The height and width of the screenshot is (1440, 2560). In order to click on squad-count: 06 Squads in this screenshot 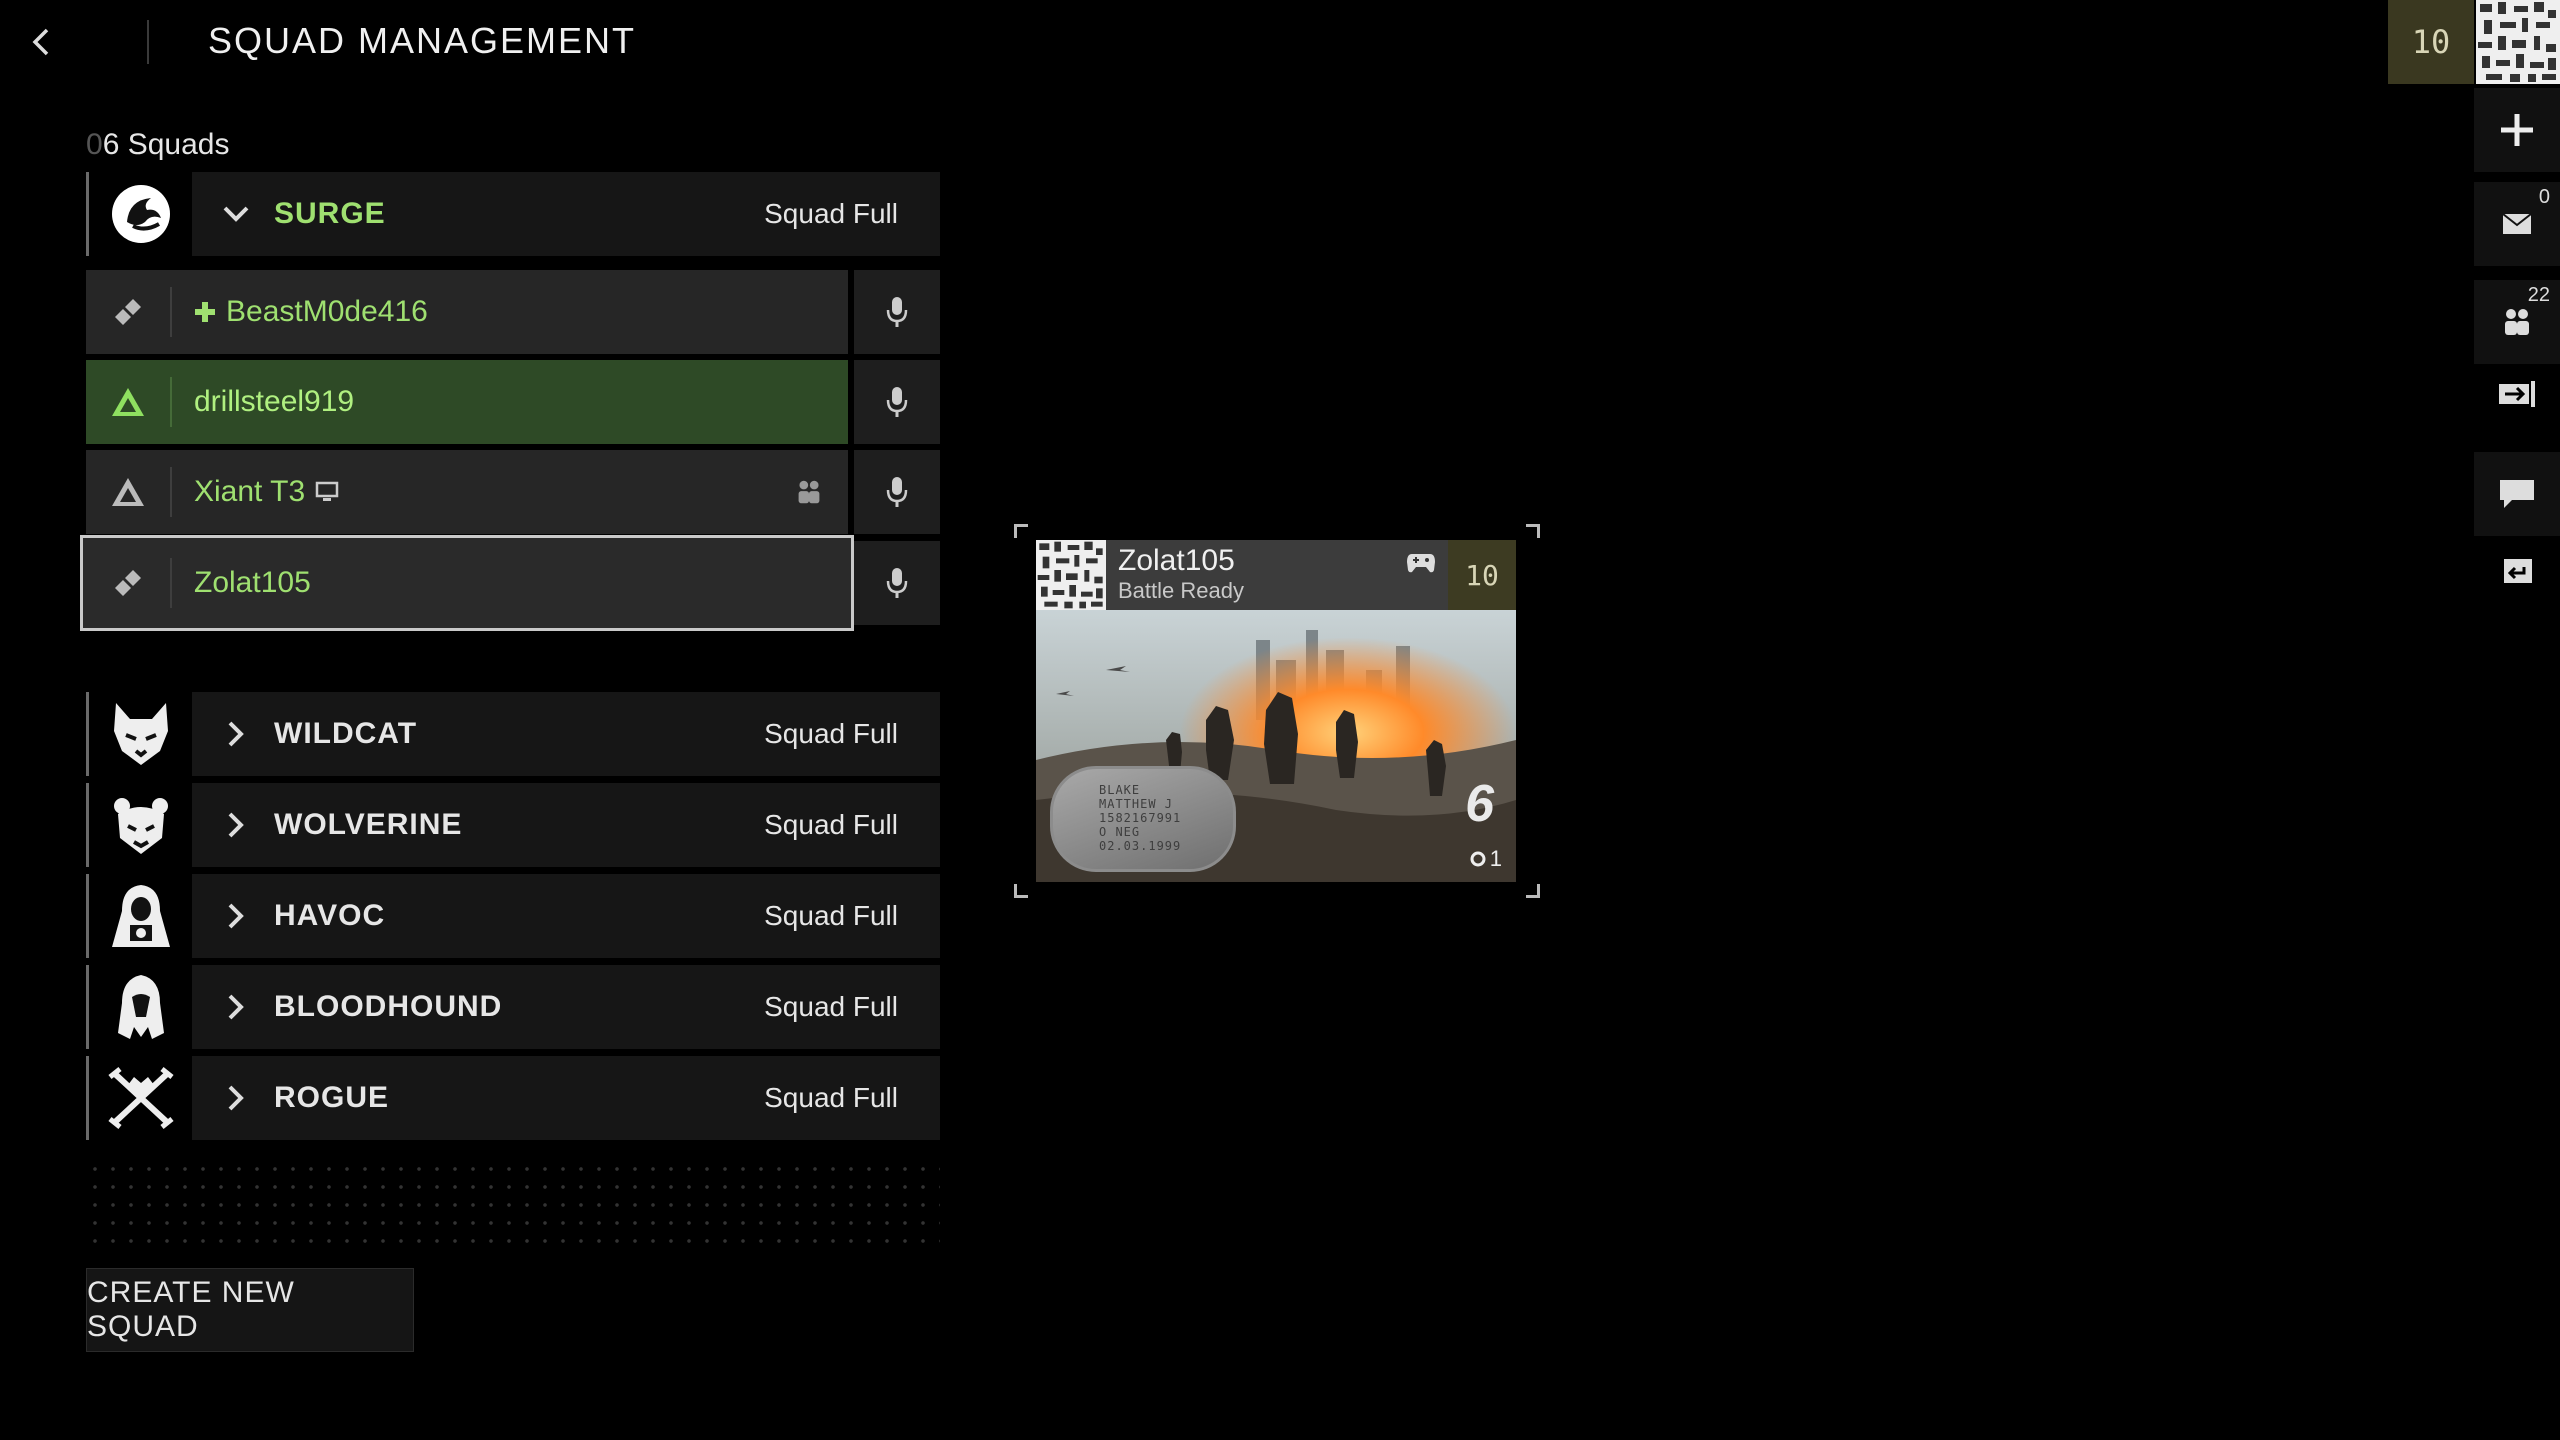, I will do `click(158, 144)`.